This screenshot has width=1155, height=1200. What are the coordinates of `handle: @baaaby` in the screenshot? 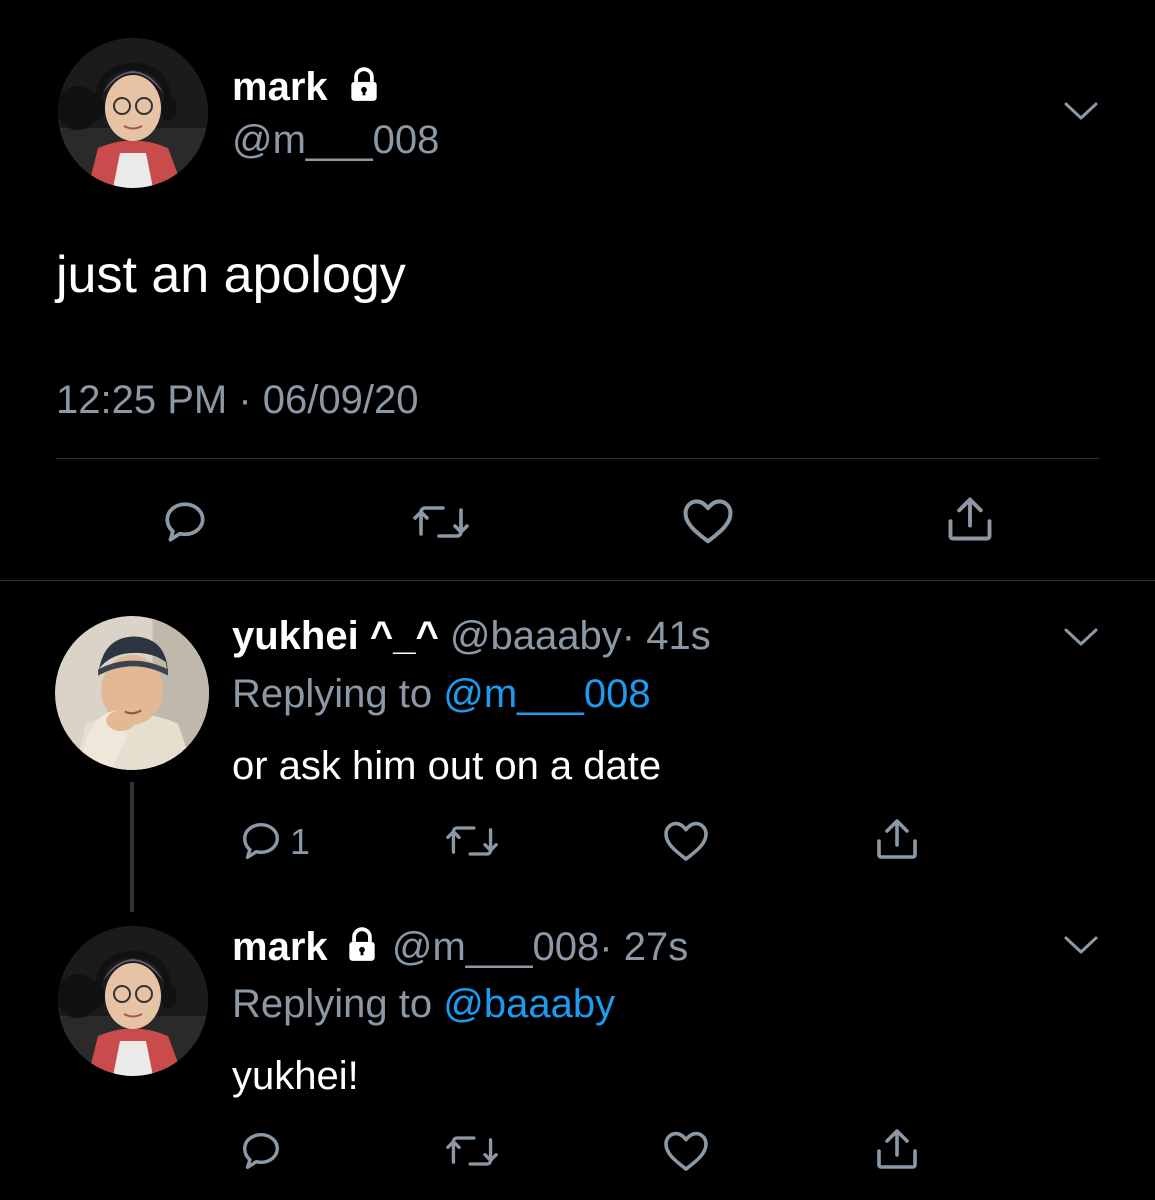 It's located at (536, 636).